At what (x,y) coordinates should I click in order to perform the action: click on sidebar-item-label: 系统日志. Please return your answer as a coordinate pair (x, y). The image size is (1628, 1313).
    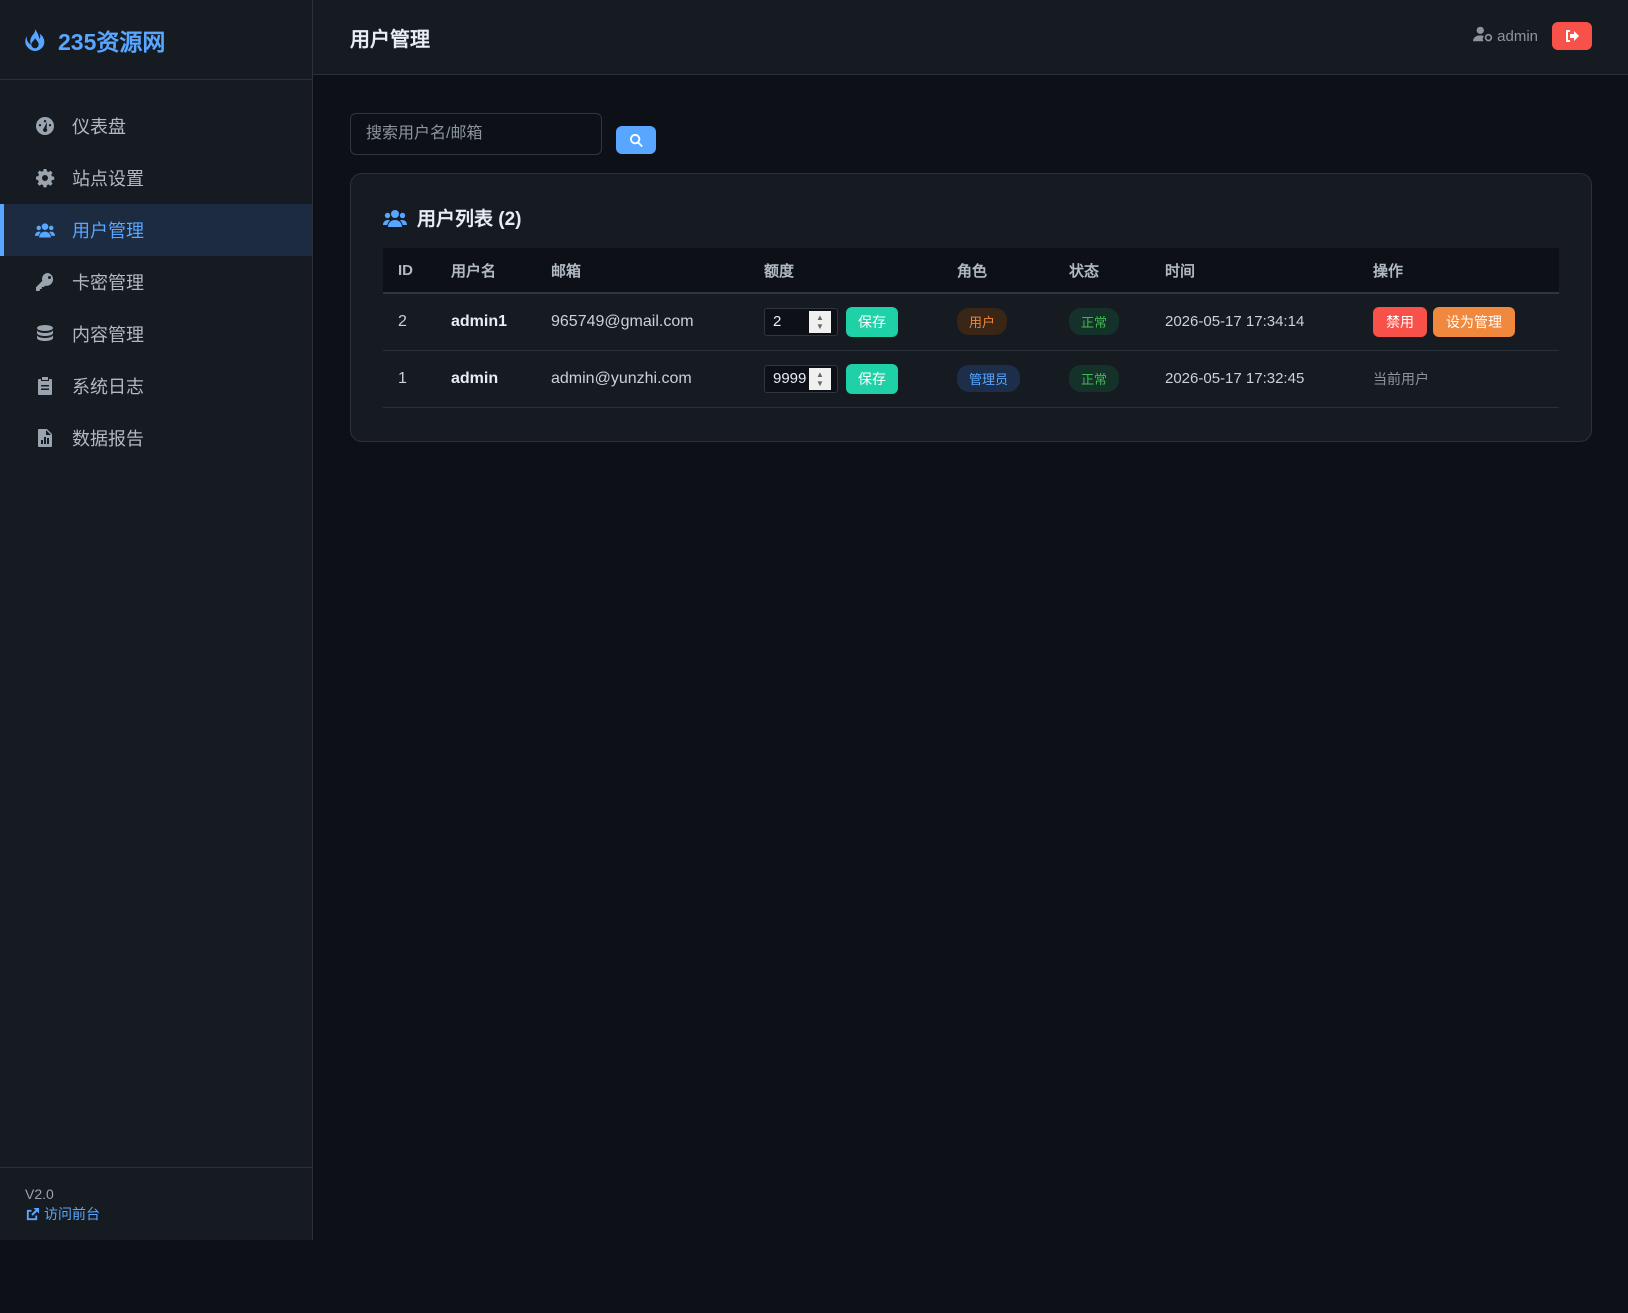
    Looking at the image, I should click on (108, 387).